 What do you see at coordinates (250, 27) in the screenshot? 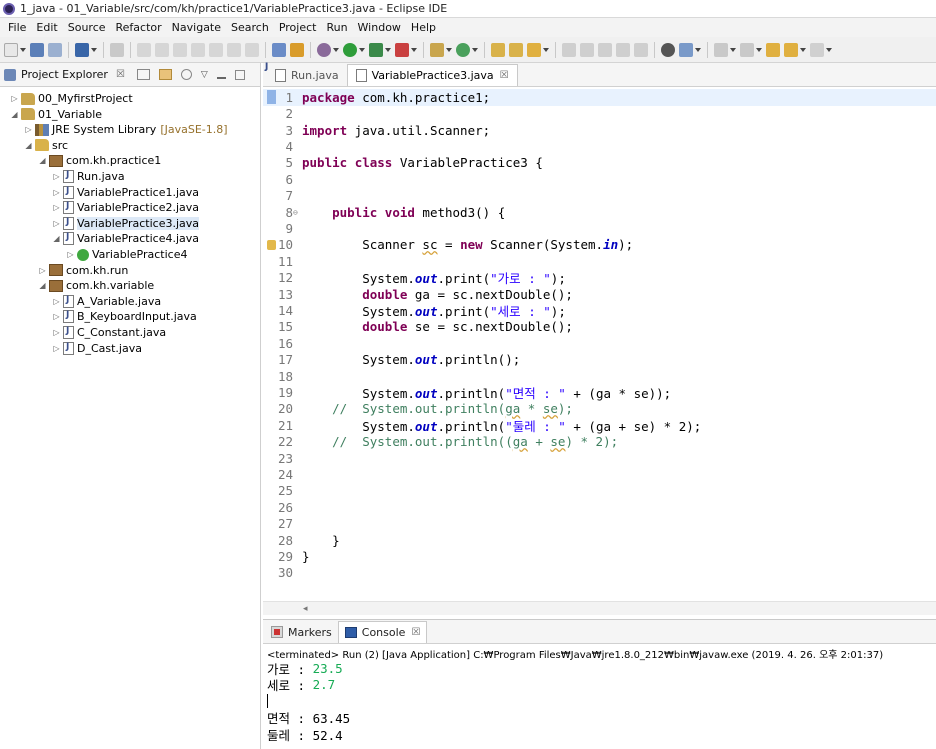
I see `menu-search: Search` at bounding box center [250, 27].